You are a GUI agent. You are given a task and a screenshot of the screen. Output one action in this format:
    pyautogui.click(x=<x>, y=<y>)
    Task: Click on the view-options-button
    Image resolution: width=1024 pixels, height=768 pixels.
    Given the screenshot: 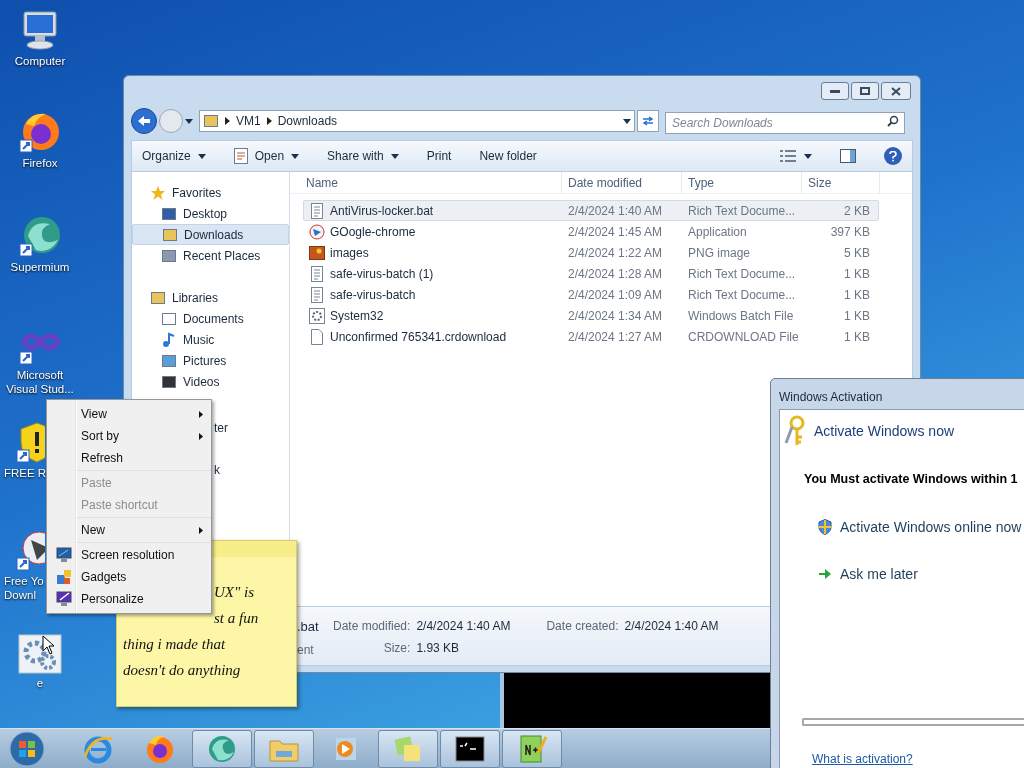 What is the action you would take?
    pyautogui.click(x=796, y=156)
    